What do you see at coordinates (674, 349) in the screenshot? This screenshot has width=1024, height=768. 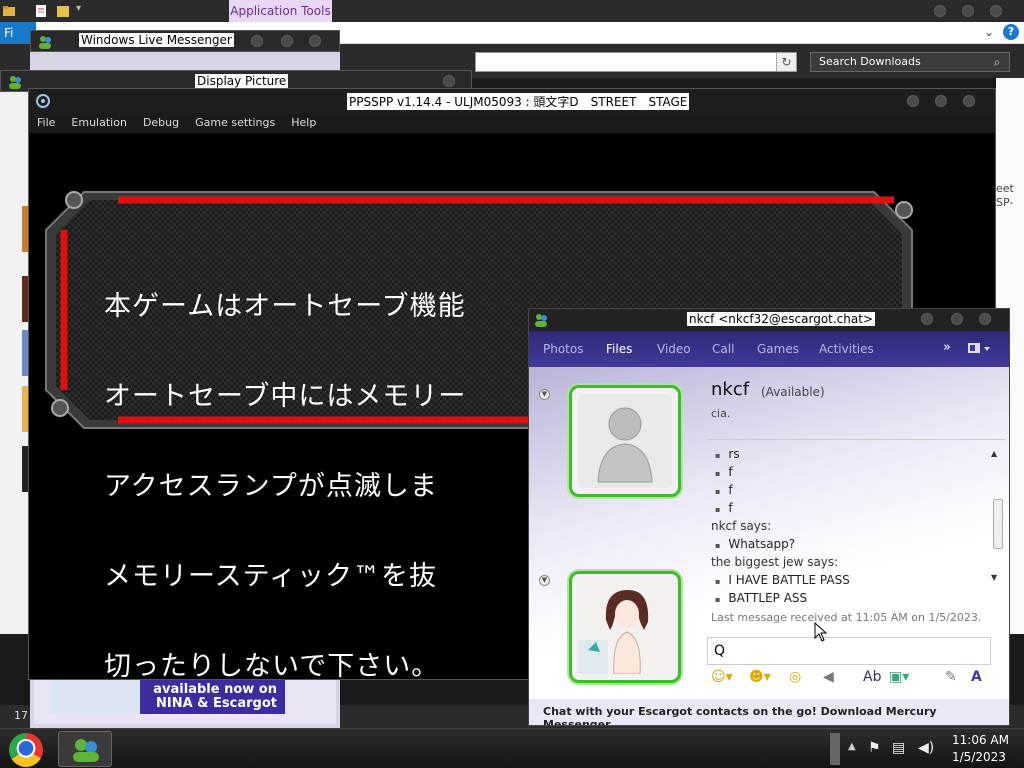 I see `tab-video: Video` at bounding box center [674, 349].